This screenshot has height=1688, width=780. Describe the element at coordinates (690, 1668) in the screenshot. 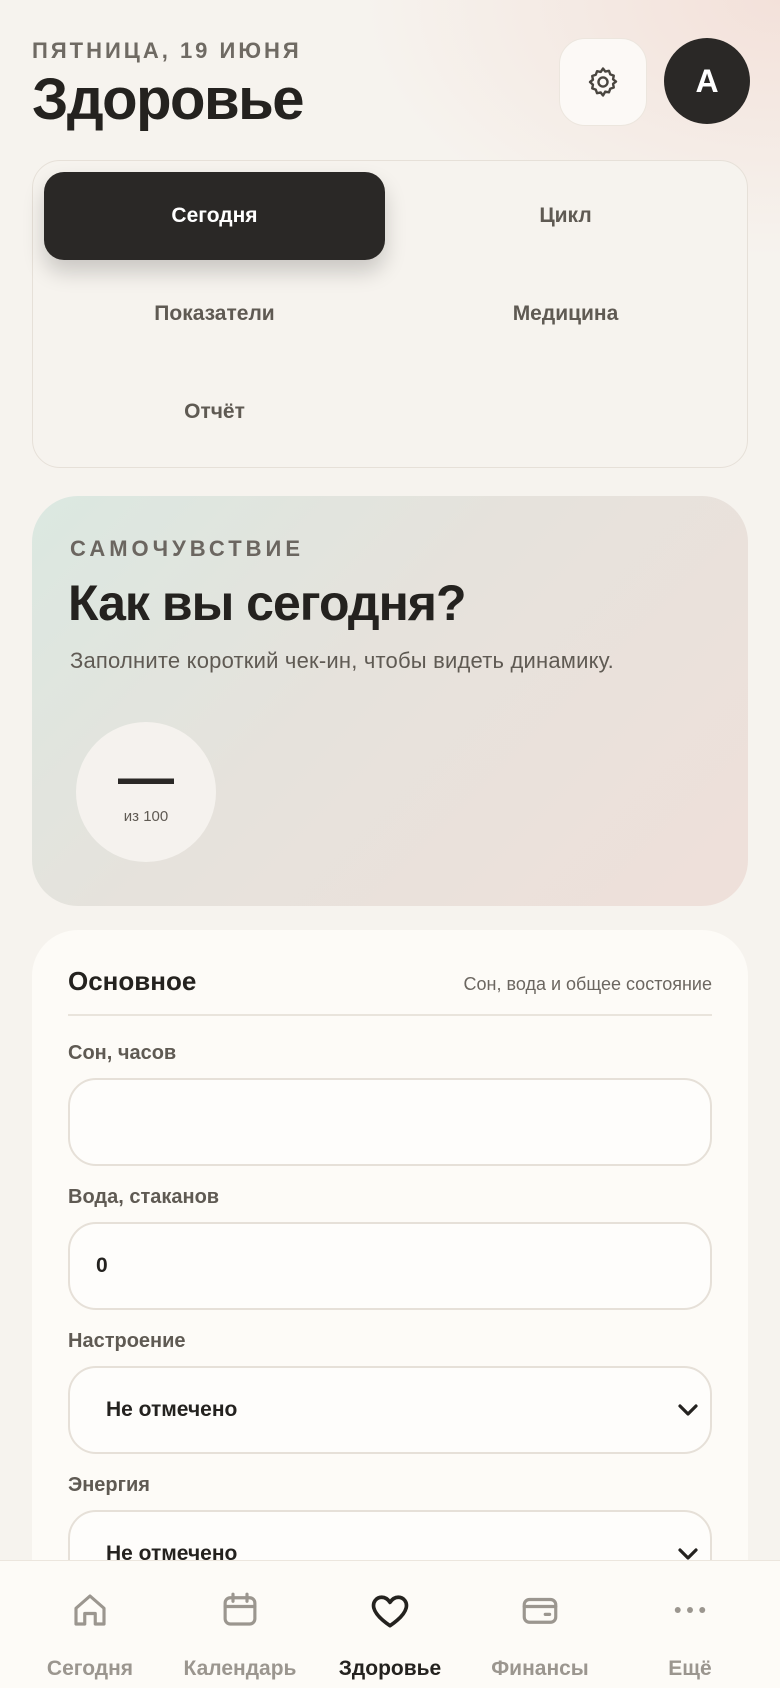

I see `nav-label-more: Ещё` at that location.